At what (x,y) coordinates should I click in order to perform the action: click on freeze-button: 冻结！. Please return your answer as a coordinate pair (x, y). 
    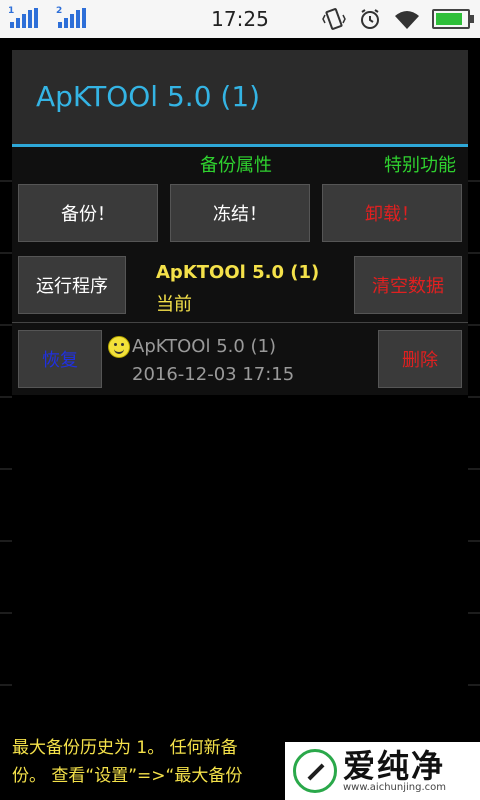
    Looking at the image, I should click on (240, 213).